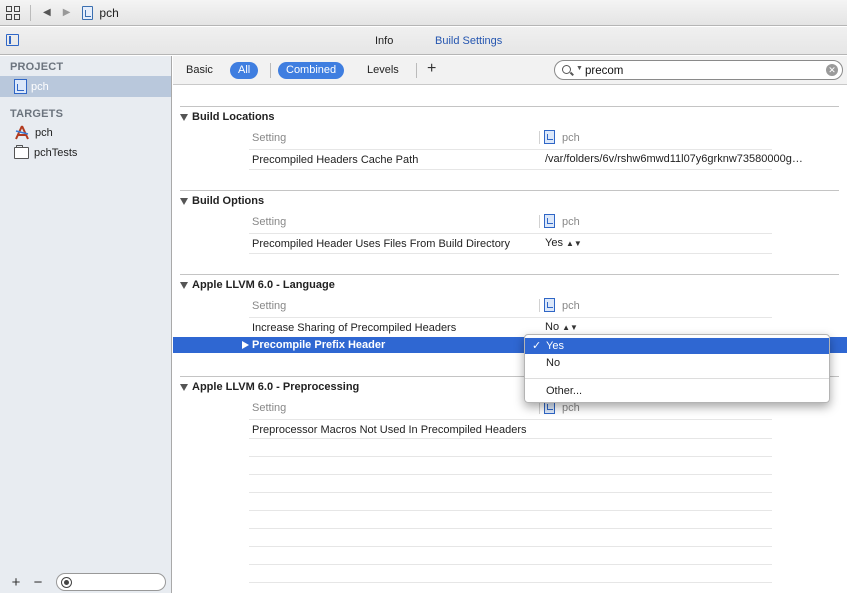  I want to click on menu-separator, so click(677, 378).